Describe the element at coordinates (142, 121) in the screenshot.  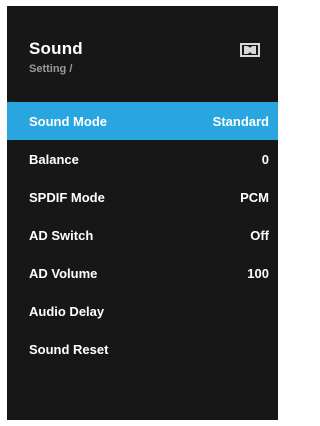
I see `menu-item-sound-mode: Sound Mode Standard` at that location.